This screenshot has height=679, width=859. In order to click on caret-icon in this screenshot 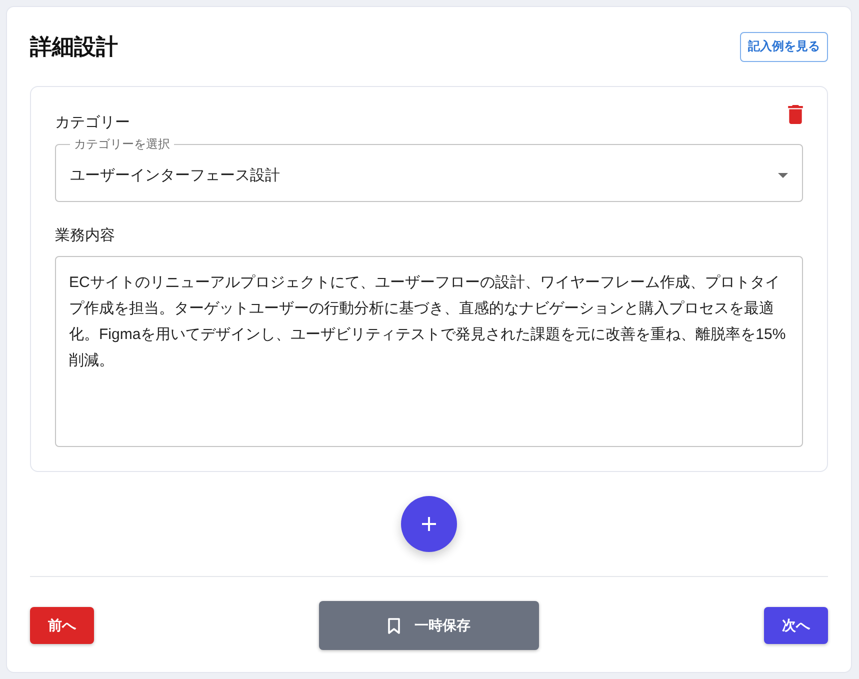, I will do `click(783, 175)`.